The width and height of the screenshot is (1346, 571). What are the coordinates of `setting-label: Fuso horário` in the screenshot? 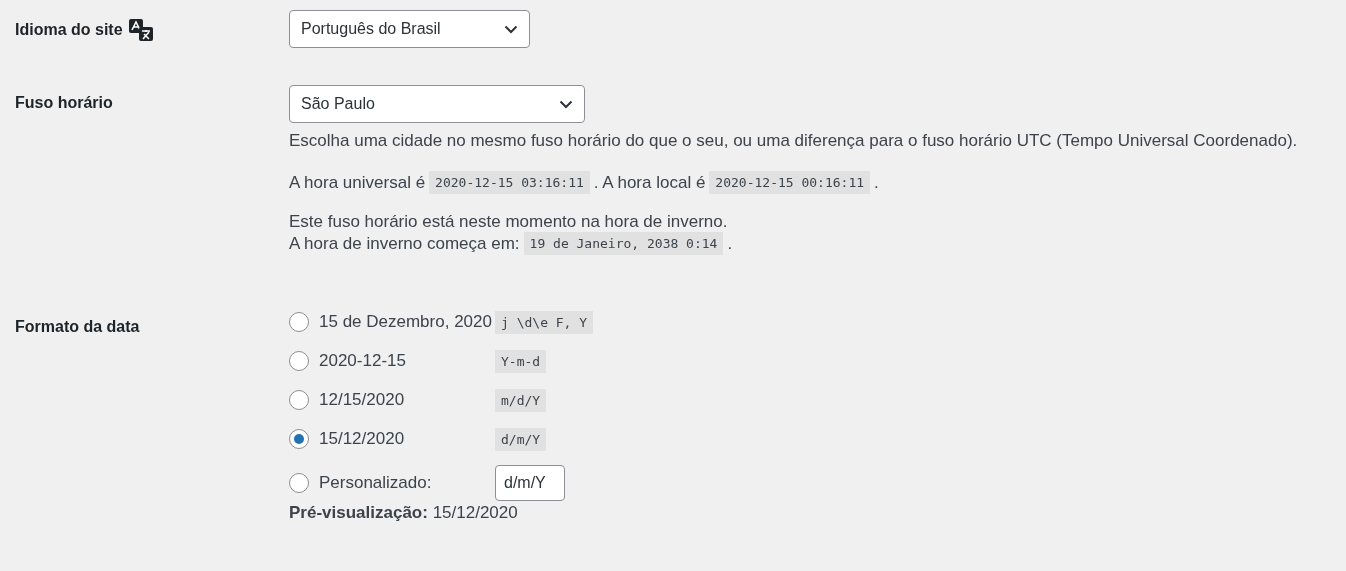 It's located at (64, 103).